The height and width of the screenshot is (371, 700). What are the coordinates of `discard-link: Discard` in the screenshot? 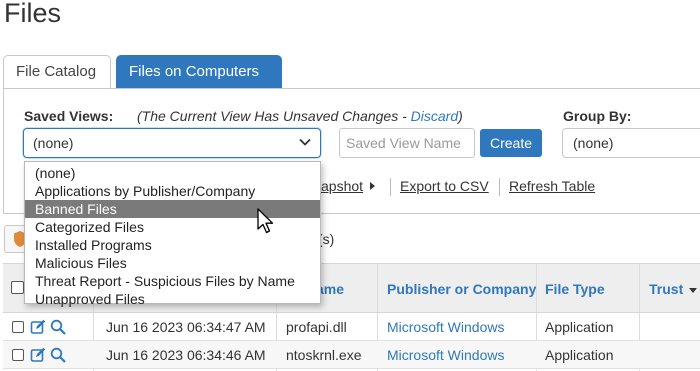 It's located at (434, 116).